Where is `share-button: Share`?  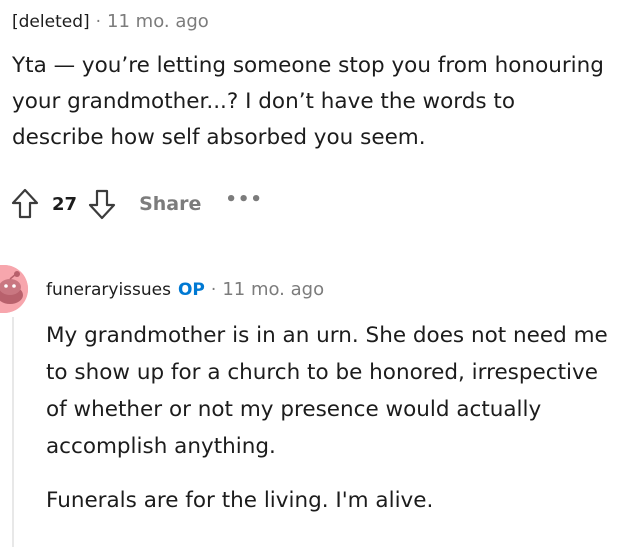 share-button: Share is located at coordinates (170, 204).